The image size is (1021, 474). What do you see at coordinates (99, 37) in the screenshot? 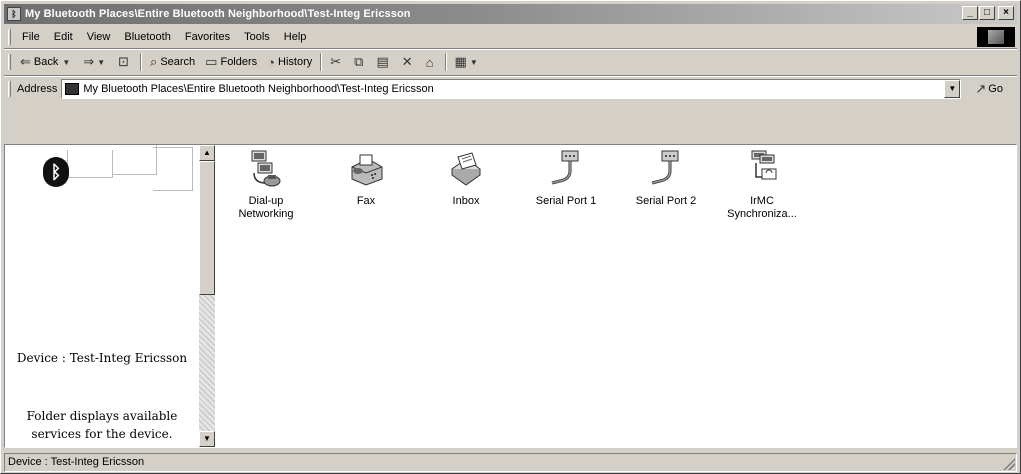
I see `menu-view: View` at bounding box center [99, 37].